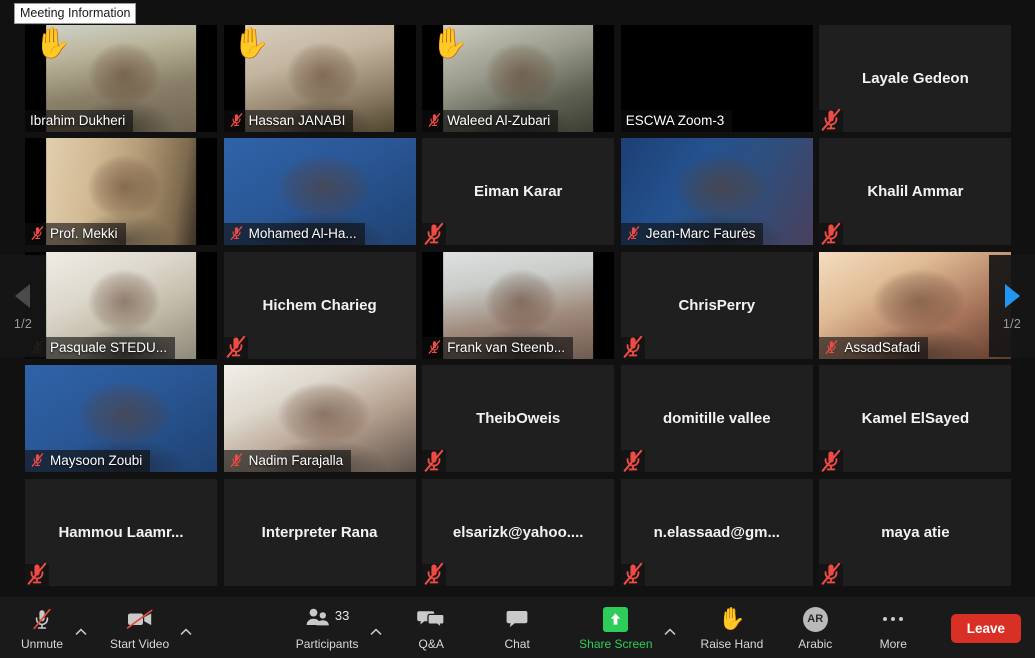 The width and height of the screenshot is (1035, 658). Describe the element at coordinates (23, 323) in the screenshot. I see `page-indicator-left: 1/2` at that location.